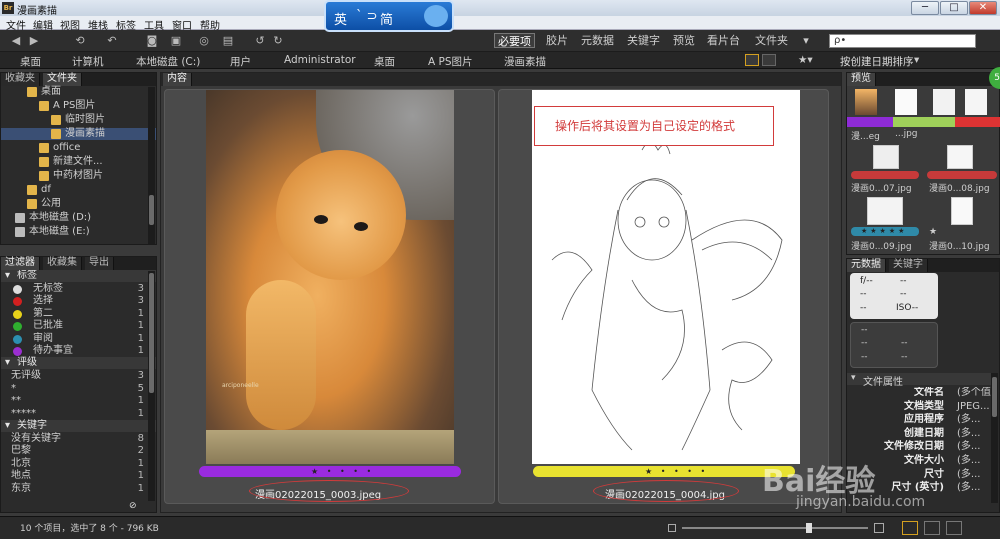  Describe the element at coordinates (78, 439) in the screenshot. I see `filter-row: 没有关键字 8` at that location.